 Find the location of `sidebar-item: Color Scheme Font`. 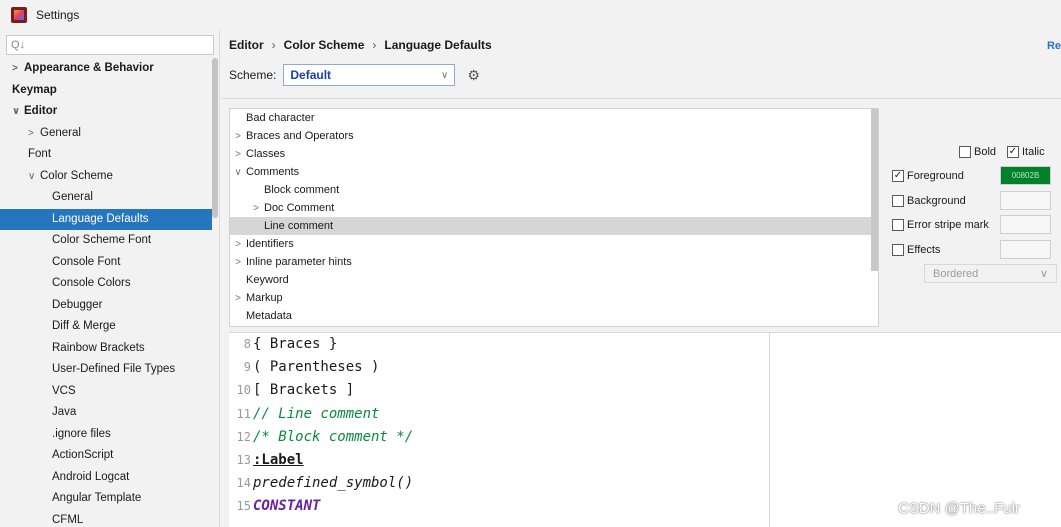

sidebar-item: Color Scheme Font is located at coordinates (106, 241).